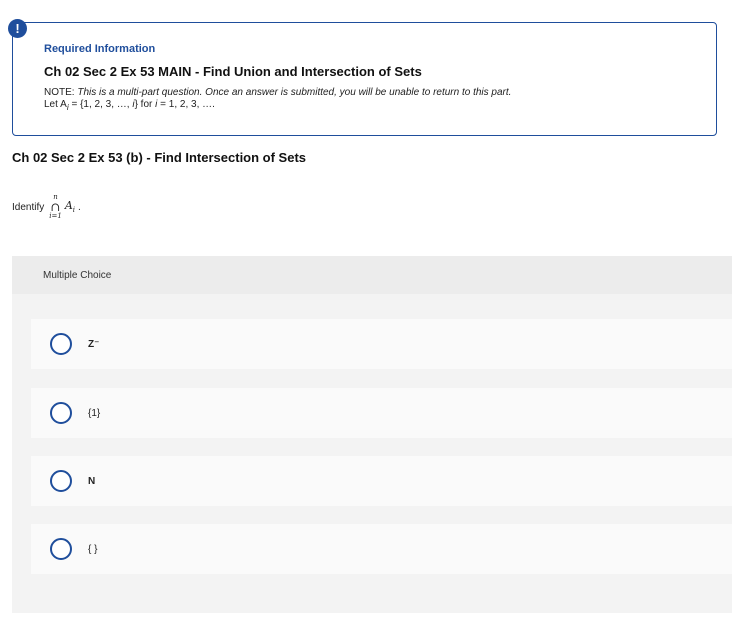 Image resolution: width=732 pixels, height=627 pixels. What do you see at coordinates (100, 104) in the screenshot?
I see `let-rest: = {1, 2, 3, …,` at bounding box center [100, 104].